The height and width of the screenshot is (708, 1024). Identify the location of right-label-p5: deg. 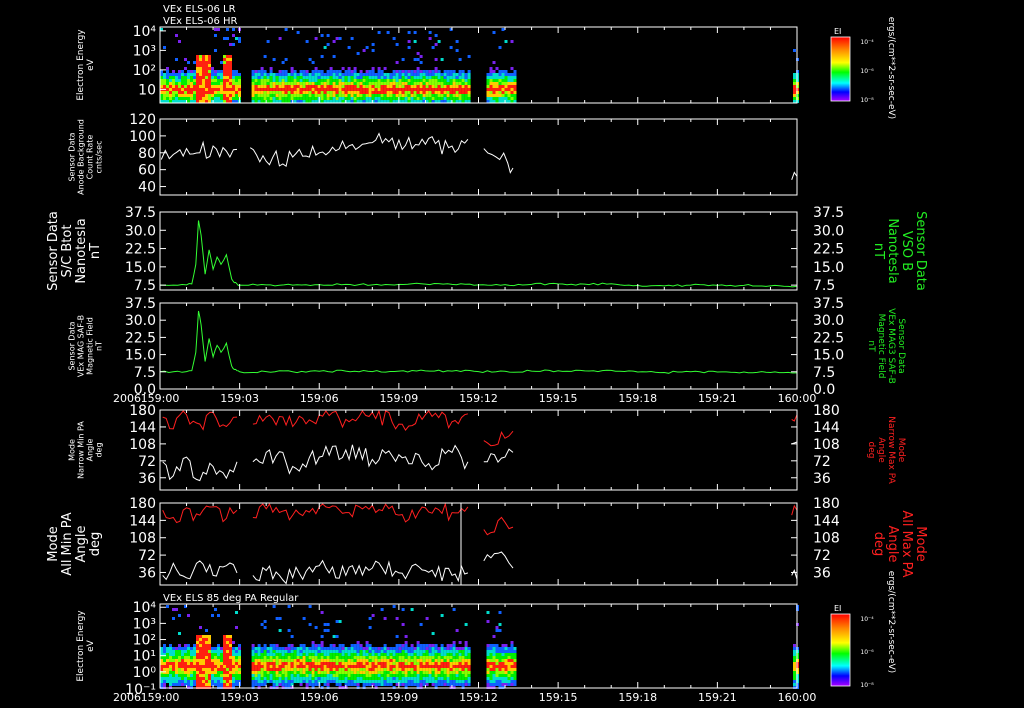
(871, 450).